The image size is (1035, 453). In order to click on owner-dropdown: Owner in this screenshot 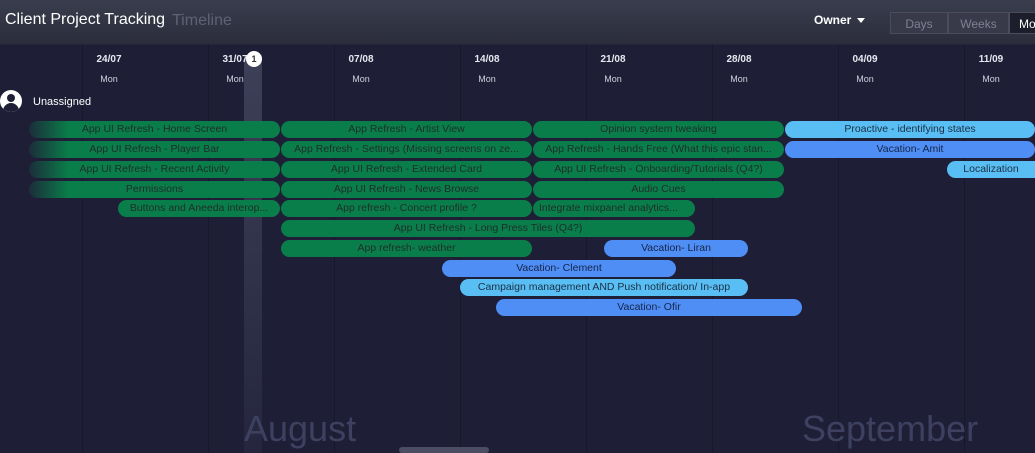, I will do `click(840, 20)`.